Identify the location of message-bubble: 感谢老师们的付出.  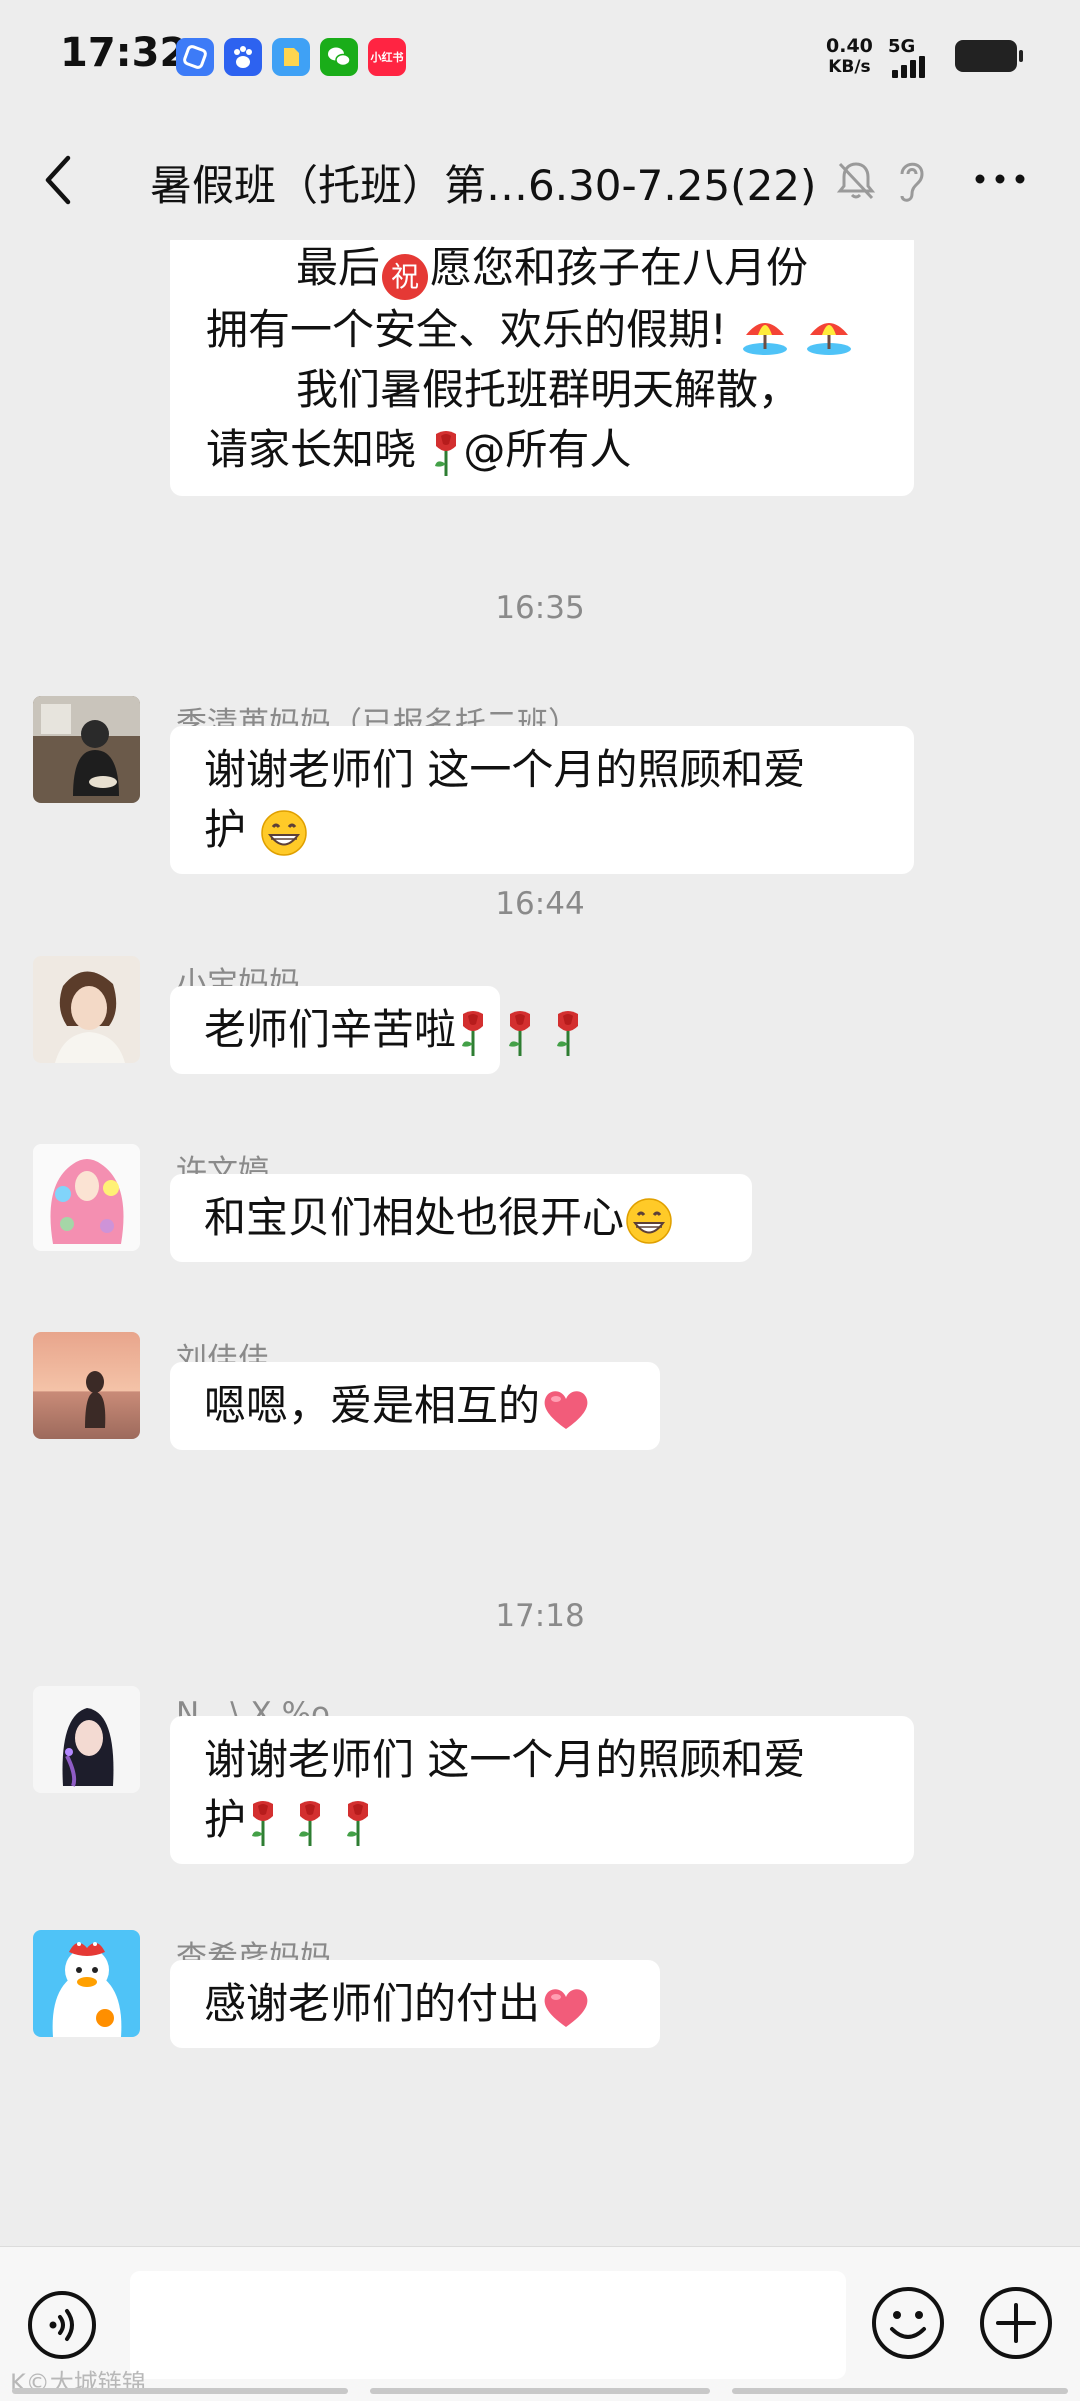
(415, 2004).